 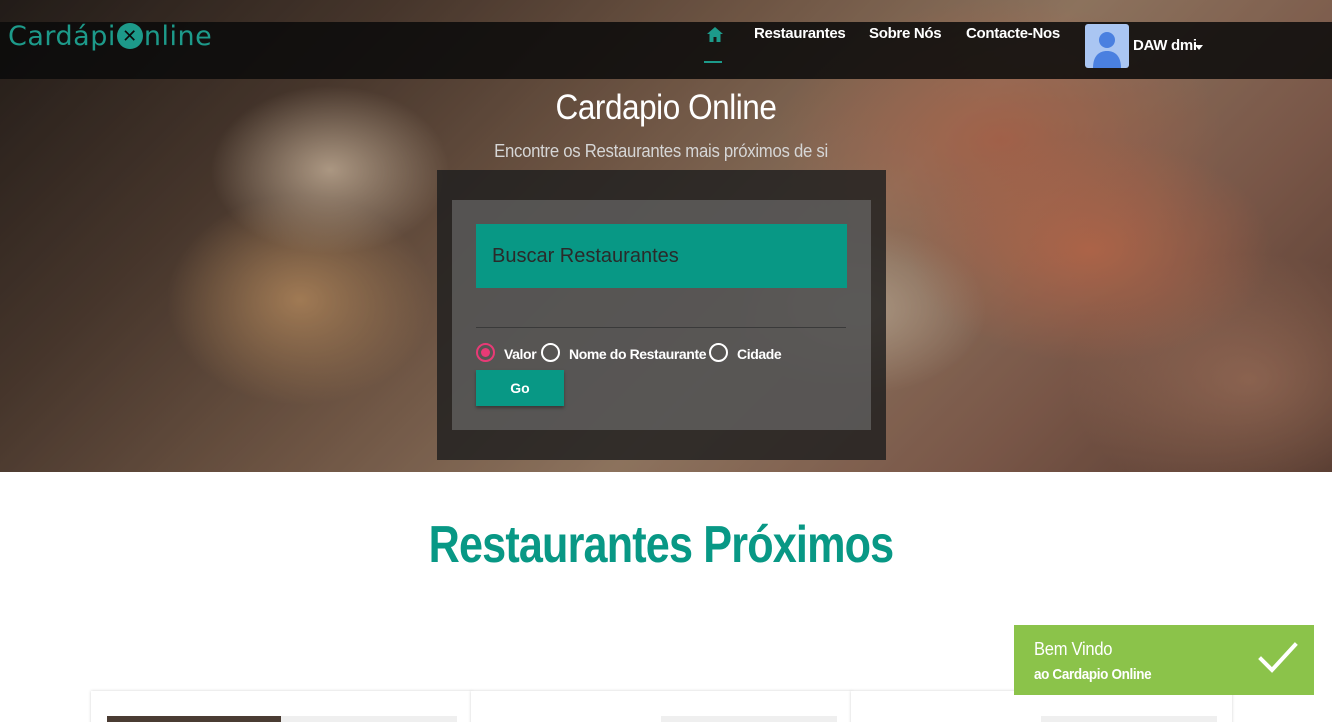 I want to click on nav-restaurantes: Restaurantes, so click(x=800, y=33).